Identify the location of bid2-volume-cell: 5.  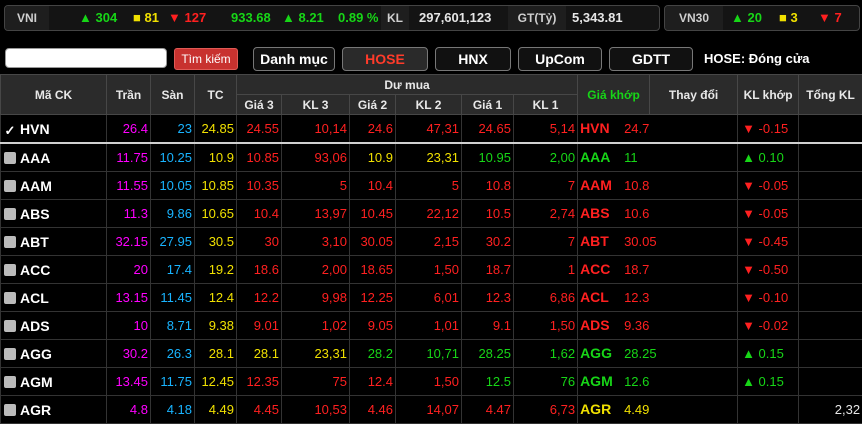
(429, 186).